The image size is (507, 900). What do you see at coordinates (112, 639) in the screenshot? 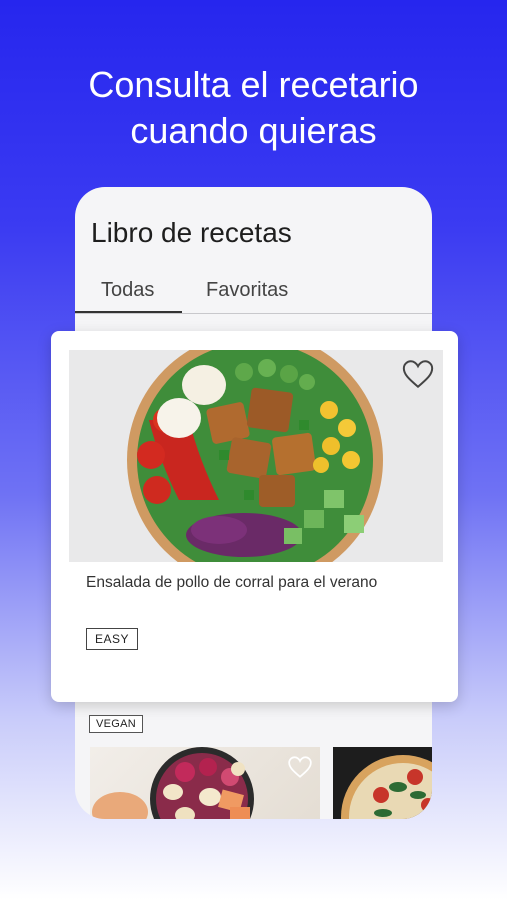
I see `difficulty-badge: EASY` at bounding box center [112, 639].